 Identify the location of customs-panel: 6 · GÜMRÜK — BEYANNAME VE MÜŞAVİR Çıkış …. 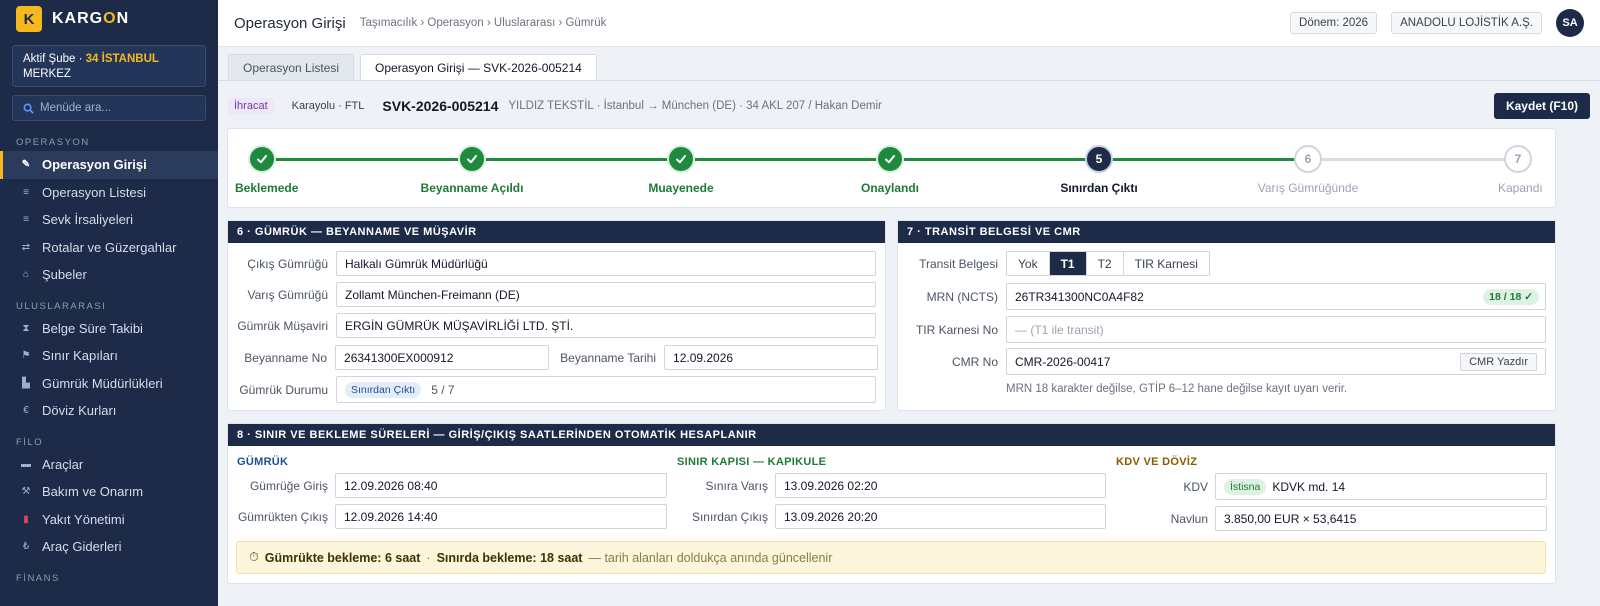
(556, 315).